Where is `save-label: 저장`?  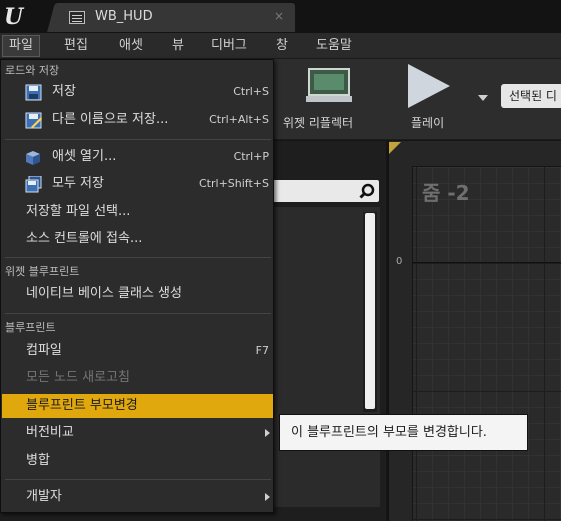
save-label: 저장 is located at coordinates (64, 91).